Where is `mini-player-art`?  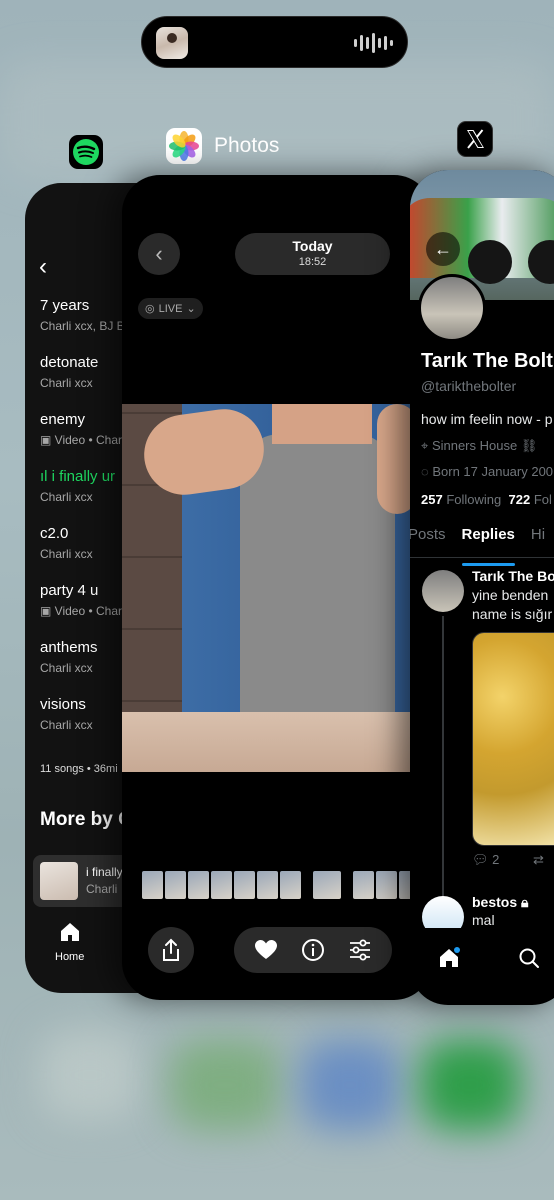
mini-player-art is located at coordinates (59, 881).